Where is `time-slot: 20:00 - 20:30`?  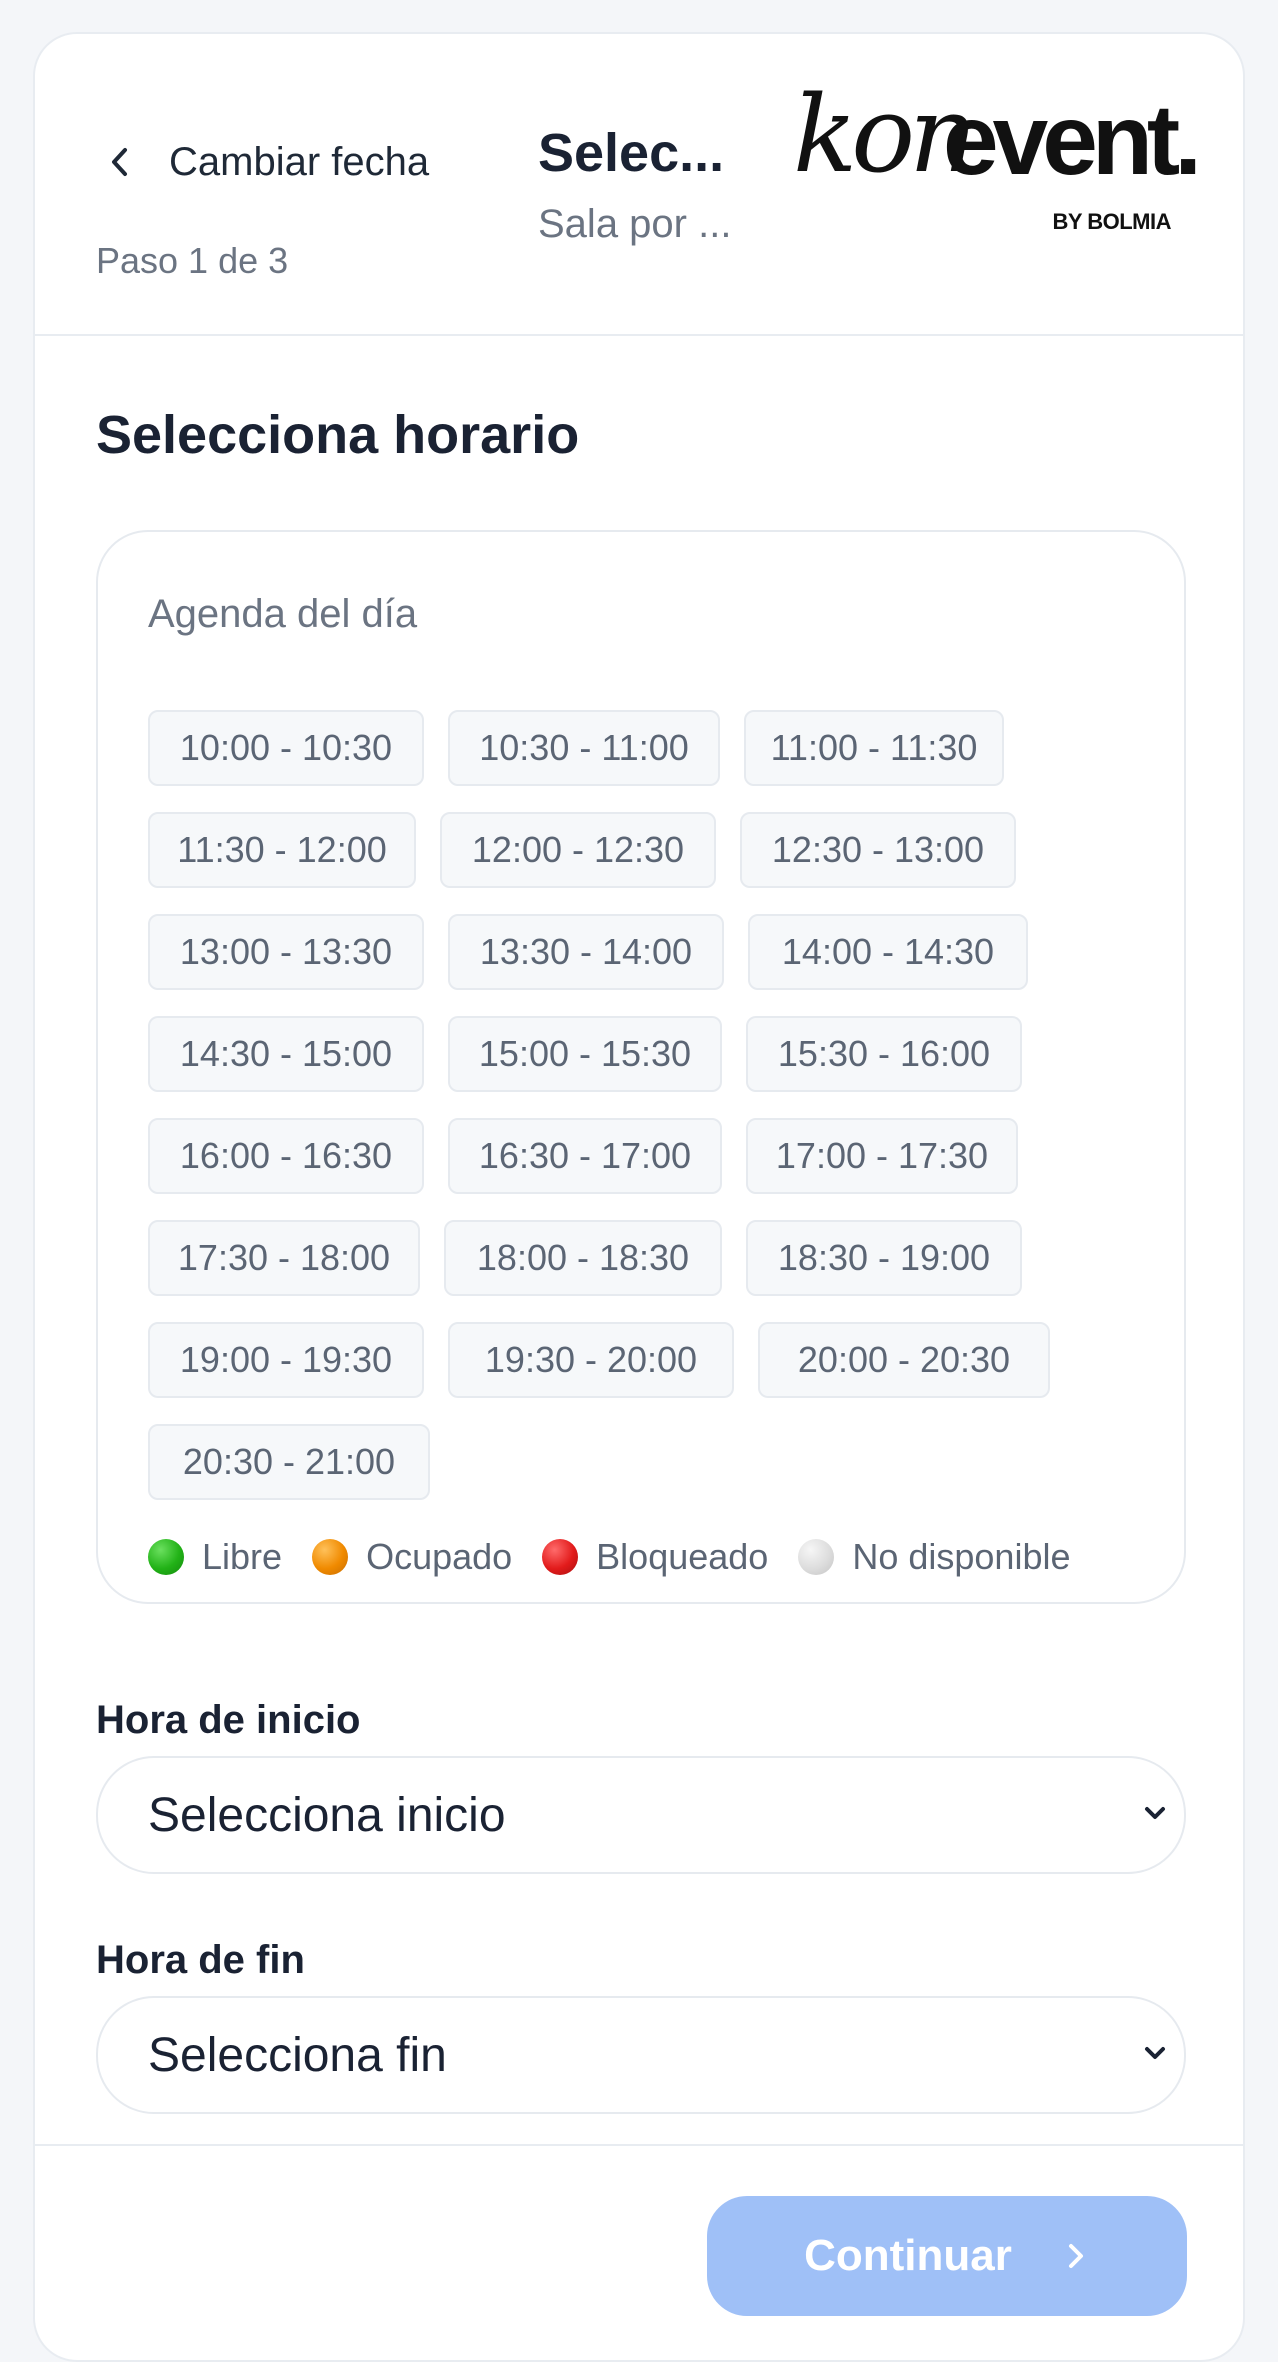 time-slot: 20:00 - 20:30 is located at coordinates (904, 1360).